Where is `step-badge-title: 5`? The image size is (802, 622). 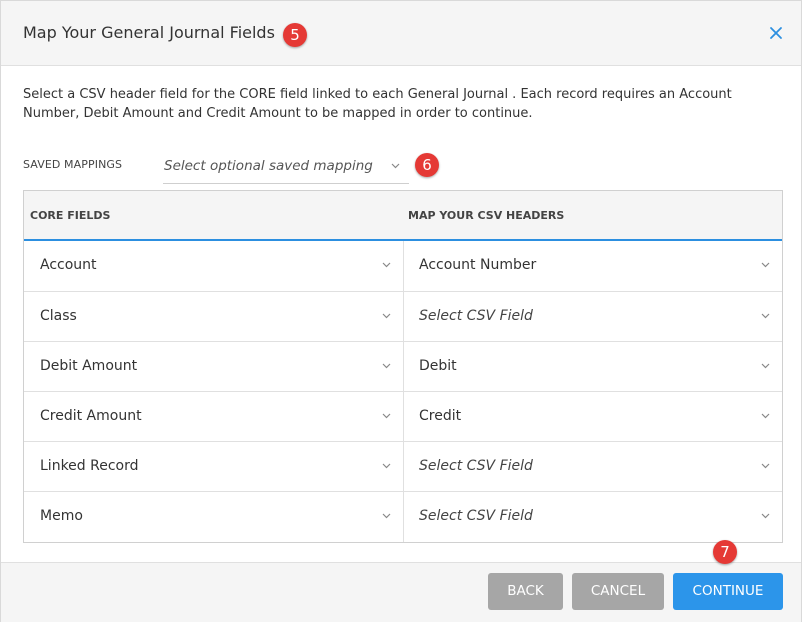
step-badge-title: 5 is located at coordinates (295, 35).